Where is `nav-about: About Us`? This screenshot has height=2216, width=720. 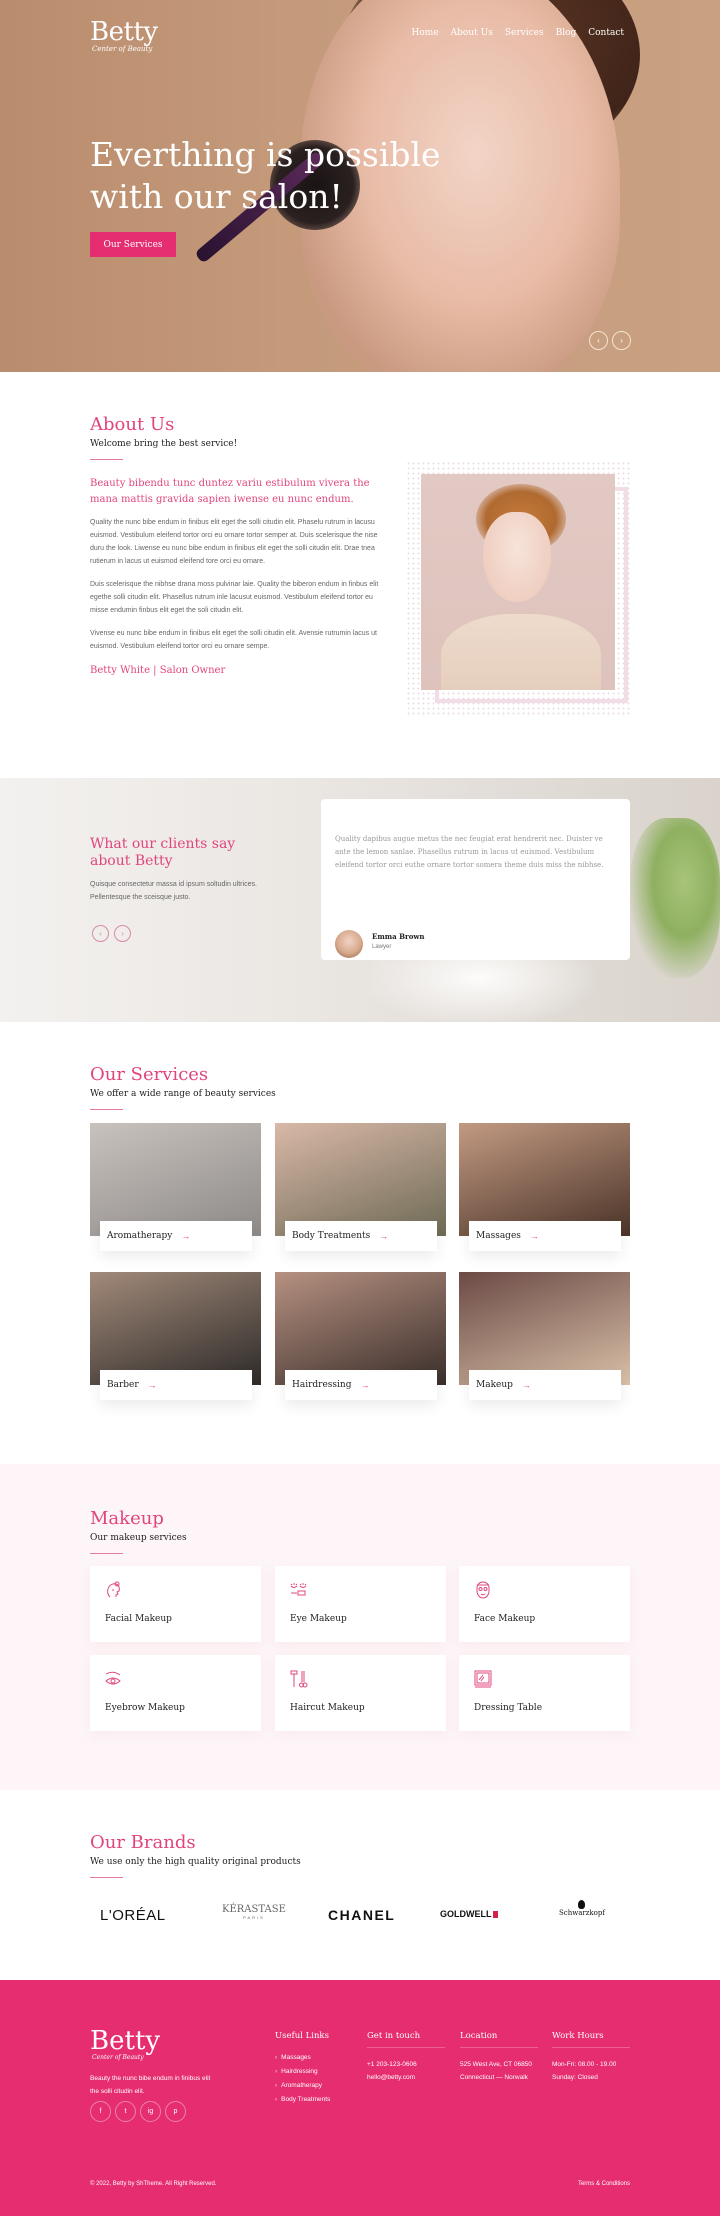
nav-about: About Us is located at coordinates (472, 33).